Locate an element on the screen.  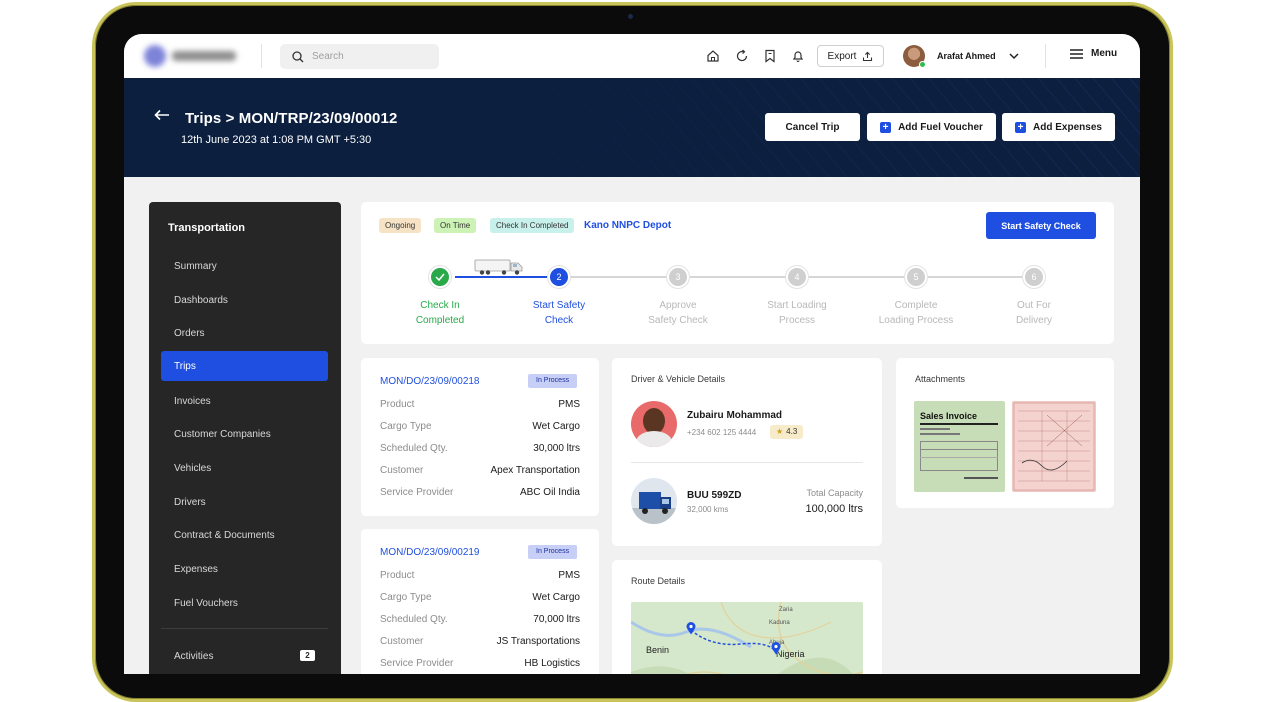
activities-count-badge: 2 is located at coordinates (307, 655).